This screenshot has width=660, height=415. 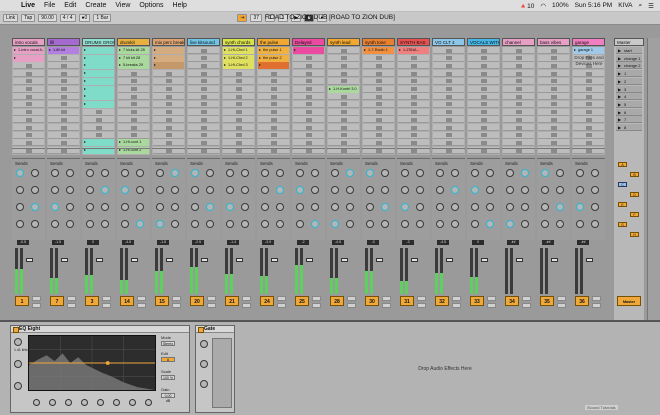 I want to click on track-activator-button: 36, so click(x=582, y=301).